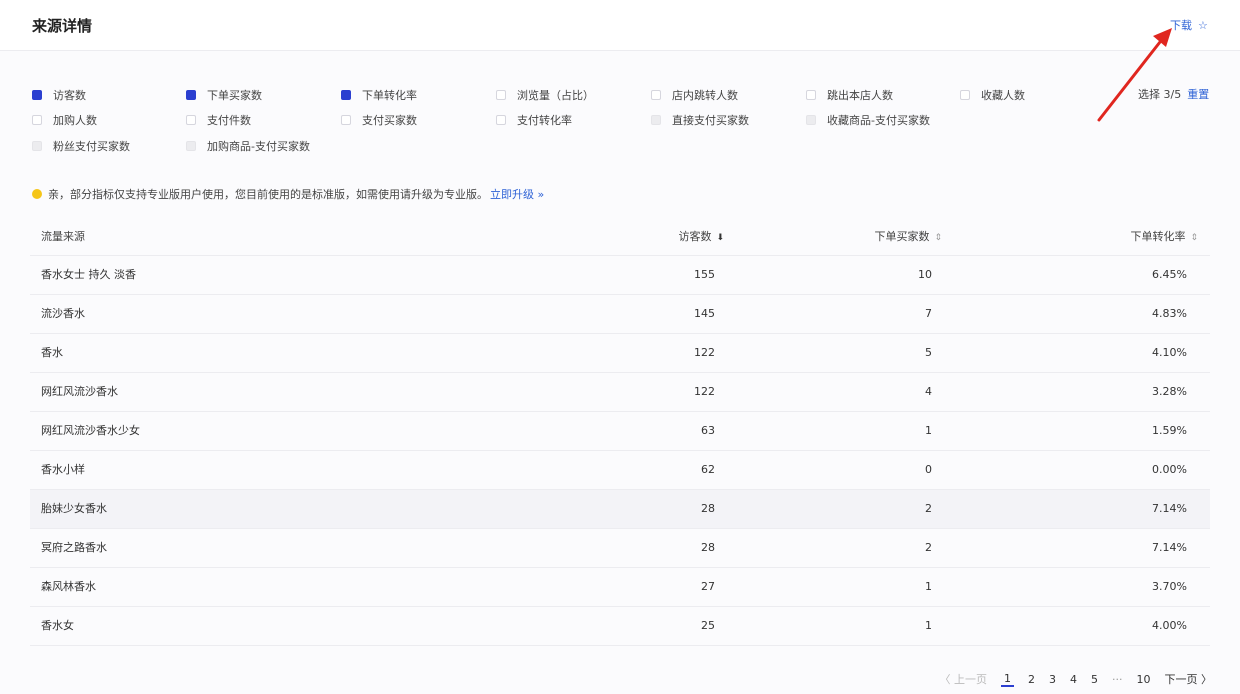  Describe the element at coordinates (59, 95) in the screenshot. I see `metric-checkbox: 访客数` at that location.